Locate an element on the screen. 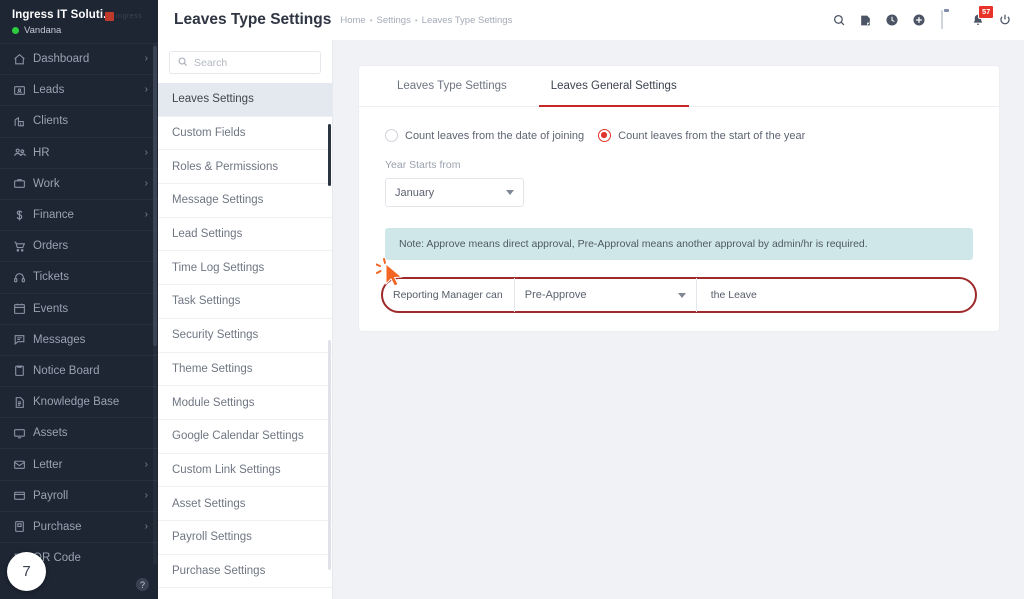  sidebar-item-payroll: Payroll › is located at coordinates (79, 495).